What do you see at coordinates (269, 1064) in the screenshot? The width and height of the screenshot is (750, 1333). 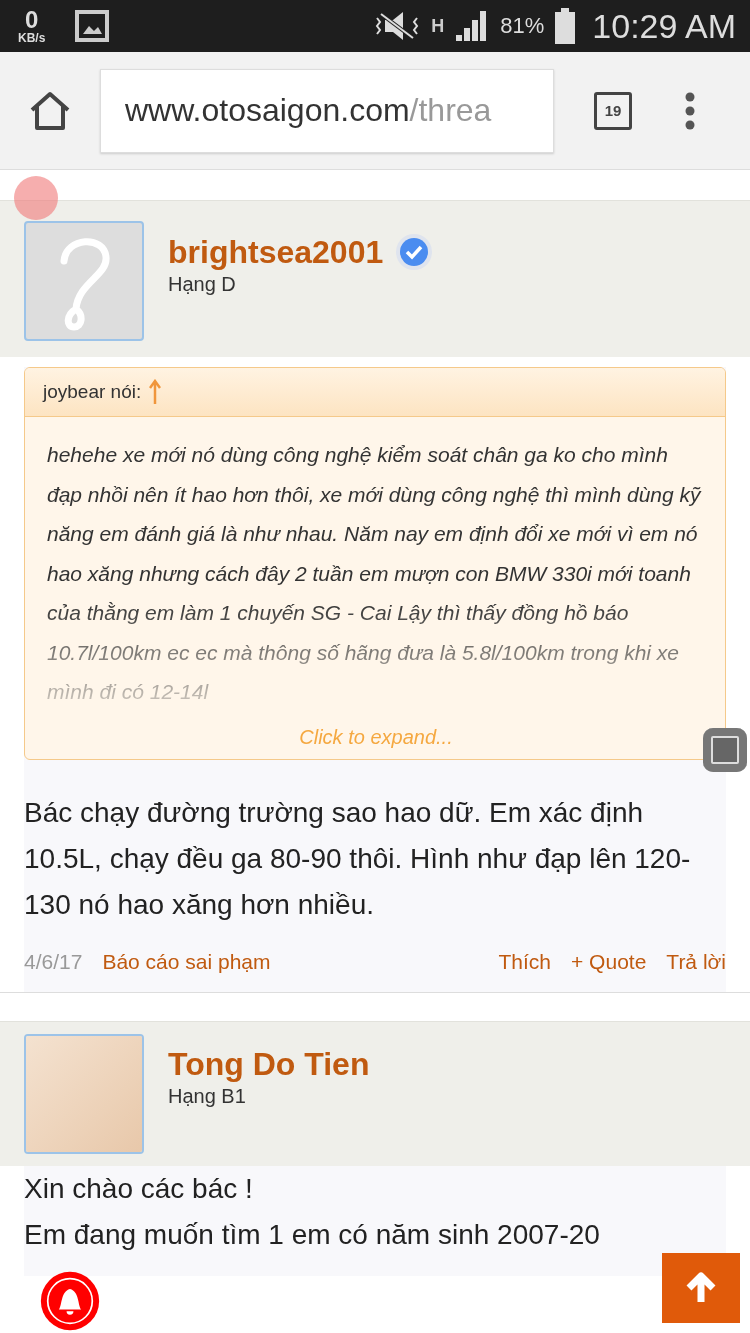 I see `username-link: Tong Do Tien` at bounding box center [269, 1064].